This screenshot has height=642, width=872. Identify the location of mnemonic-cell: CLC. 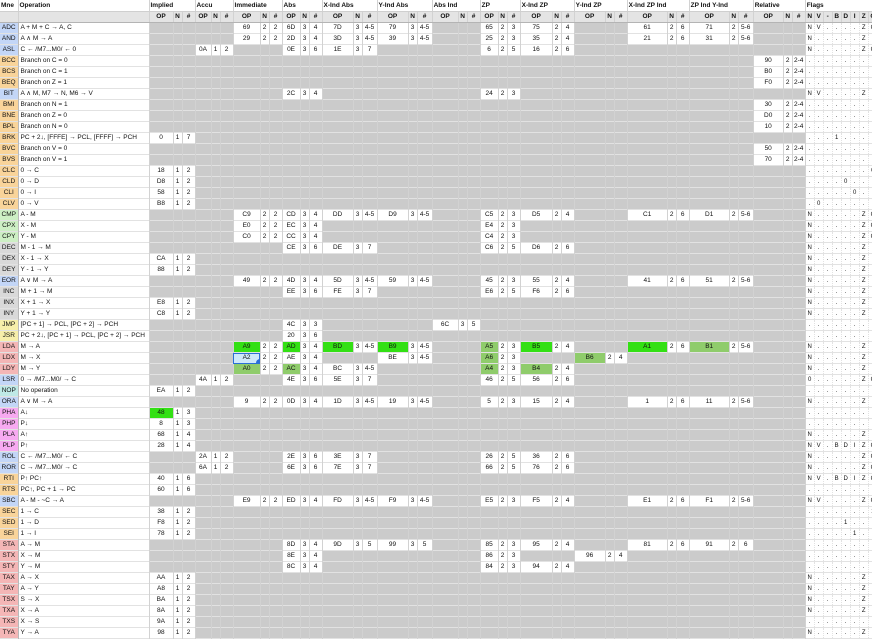
(9, 171).